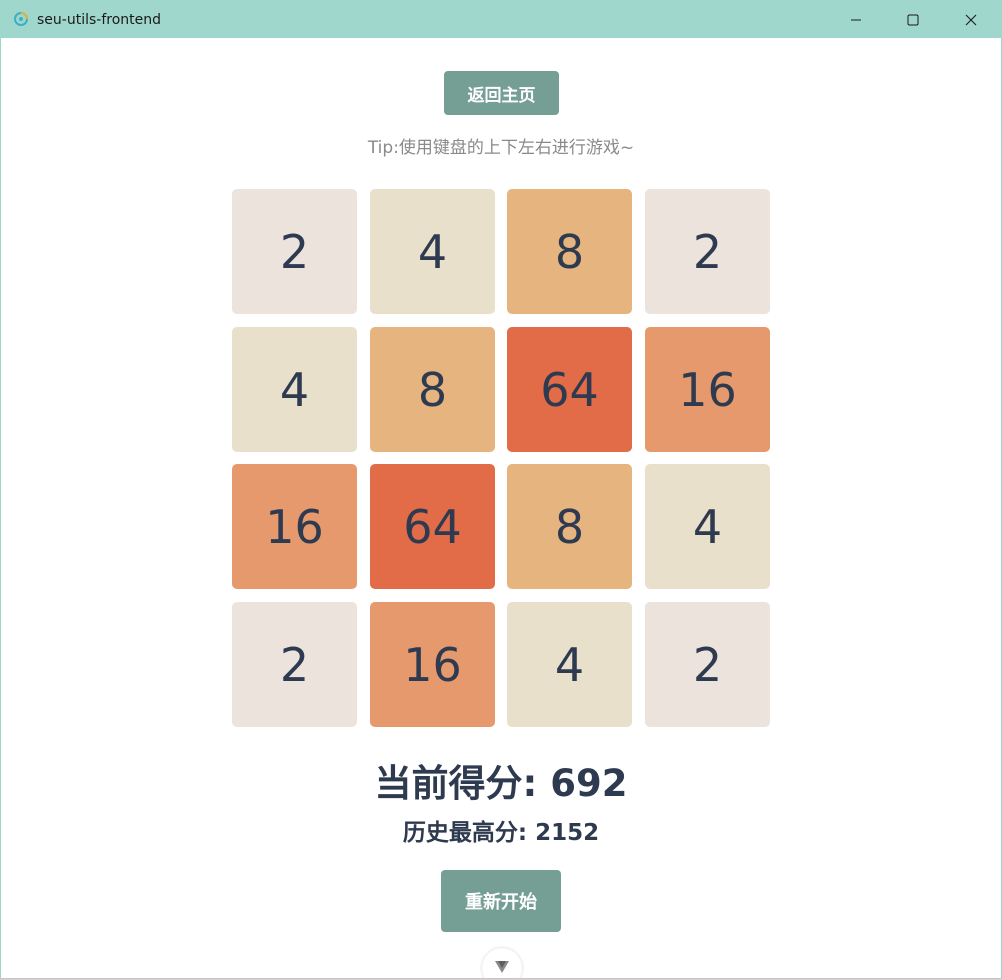  What do you see at coordinates (501, 19) in the screenshot?
I see `title-bar: seu-utils-frontend` at bounding box center [501, 19].